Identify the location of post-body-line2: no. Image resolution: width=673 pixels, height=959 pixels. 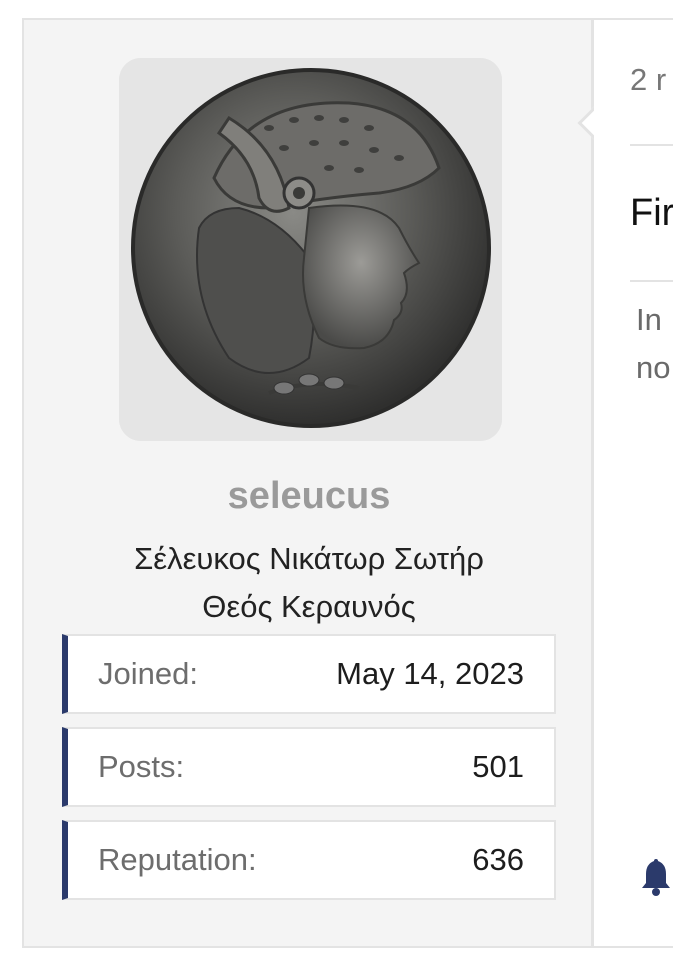
(653, 367).